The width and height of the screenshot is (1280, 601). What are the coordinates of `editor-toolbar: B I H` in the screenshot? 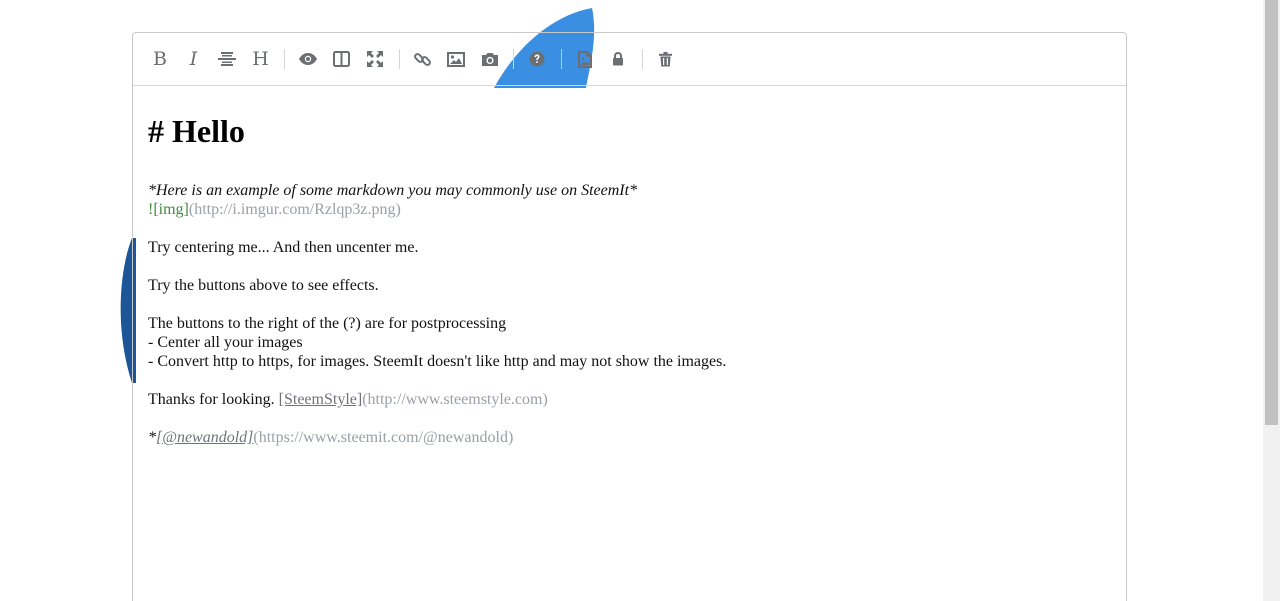 It's located at (629, 59).